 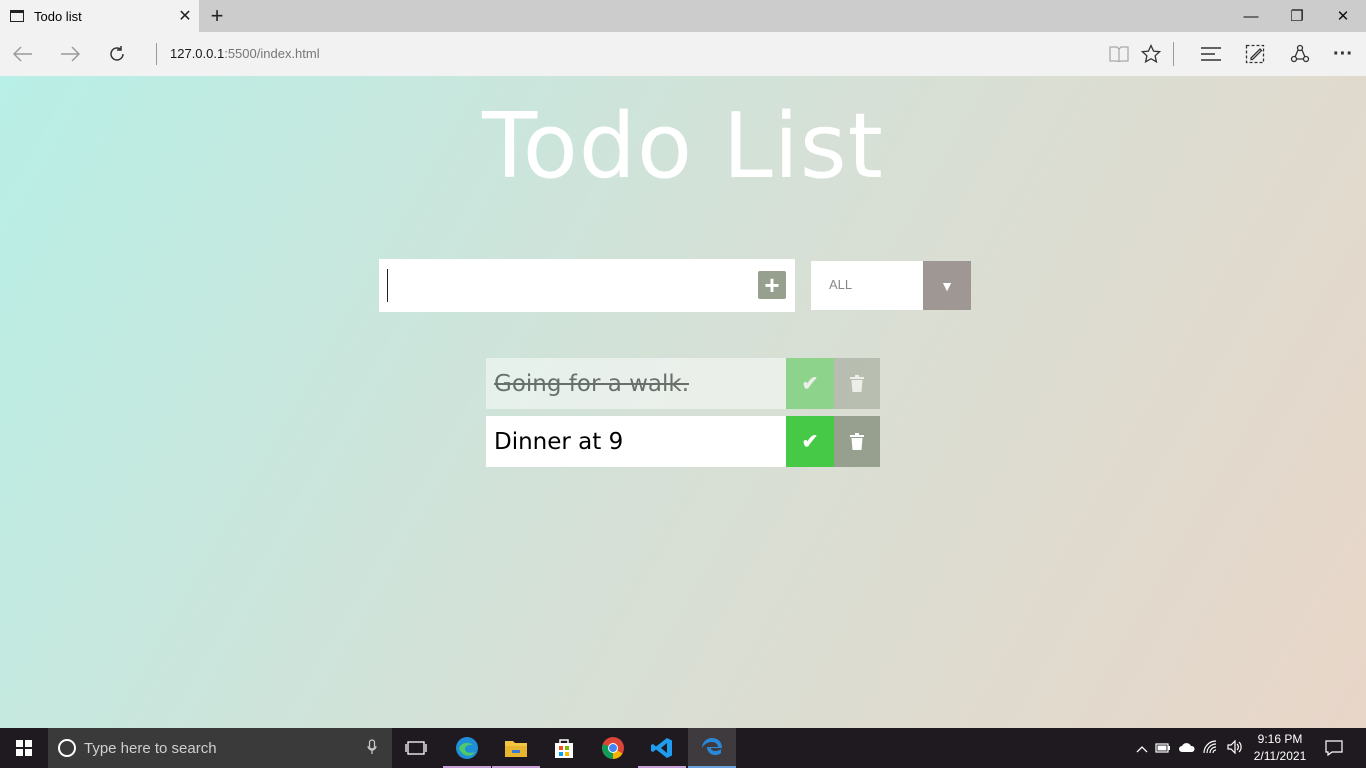 What do you see at coordinates (1211, 748) in the screenshot?
I see `wifi-icon` at bounding box center [1211, 748].